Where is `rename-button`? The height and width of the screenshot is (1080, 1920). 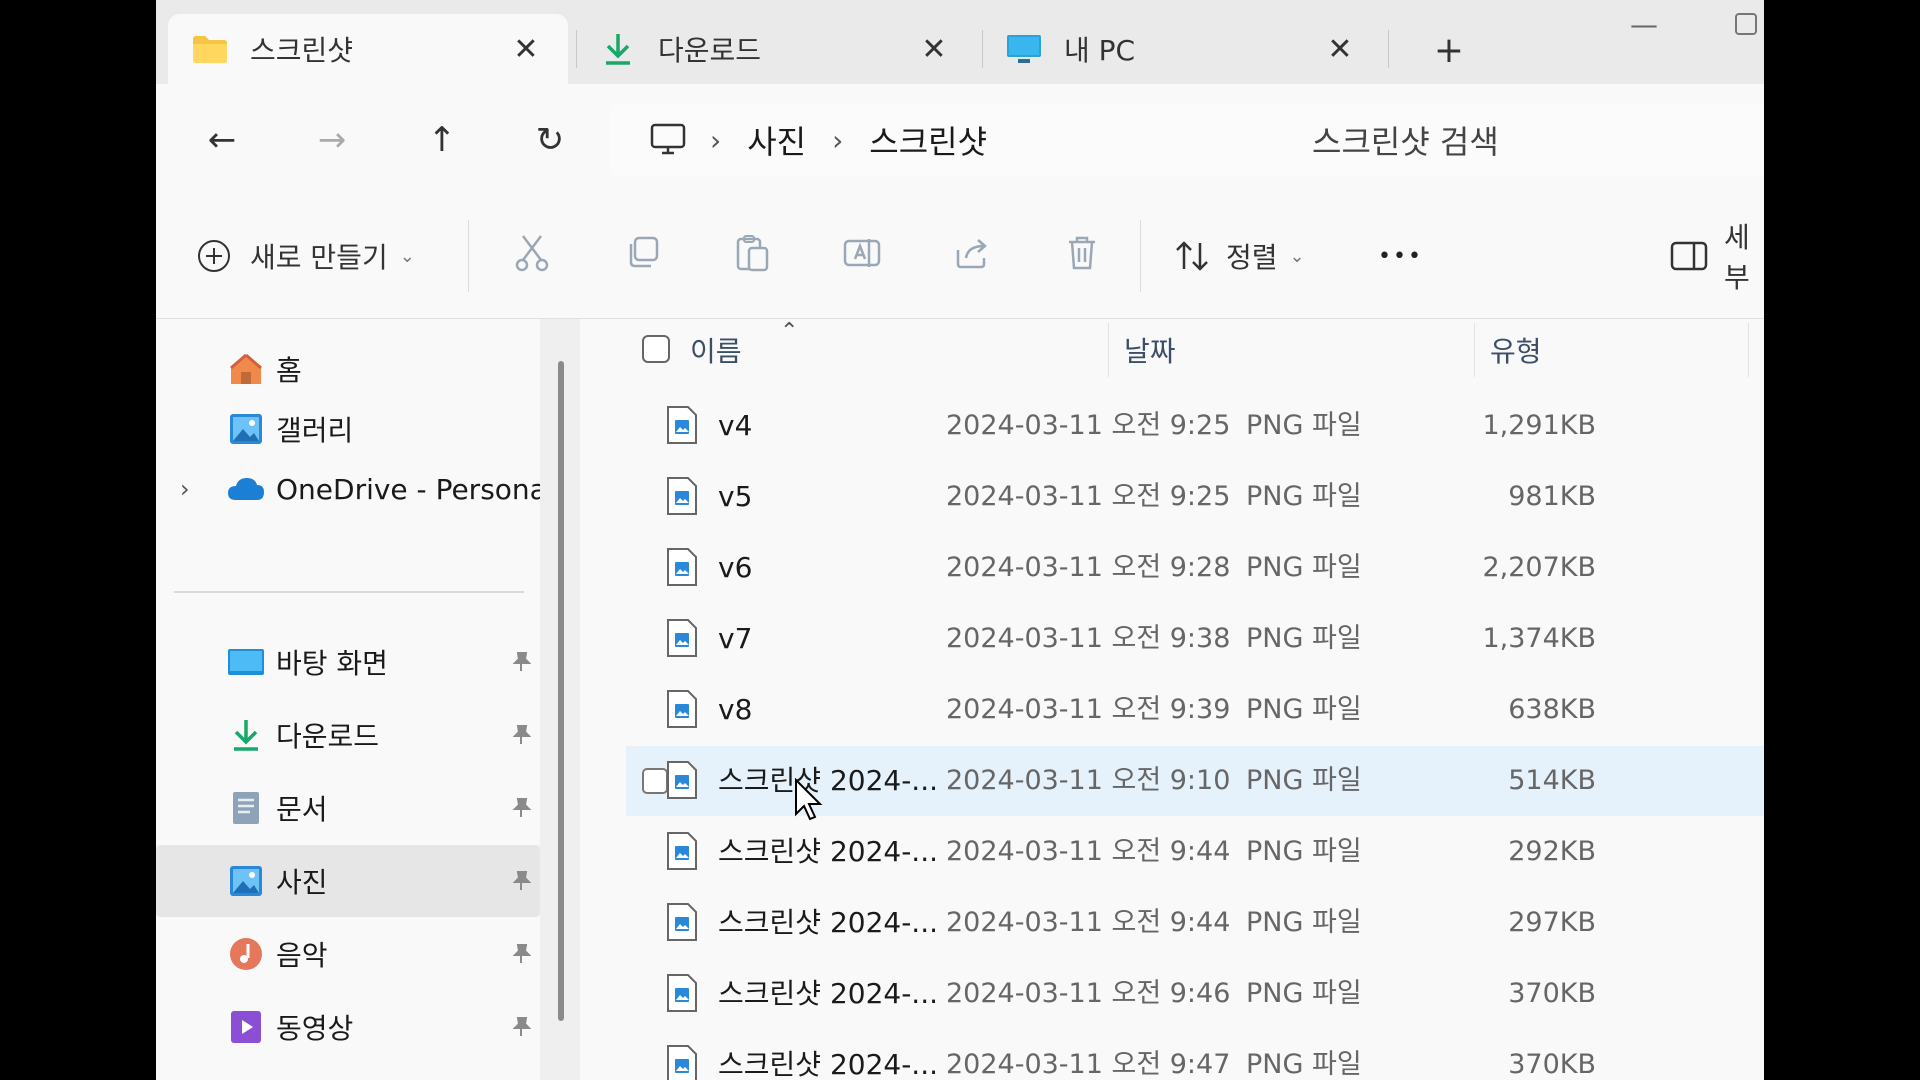 rename-button is located at coordinates (862, 256).